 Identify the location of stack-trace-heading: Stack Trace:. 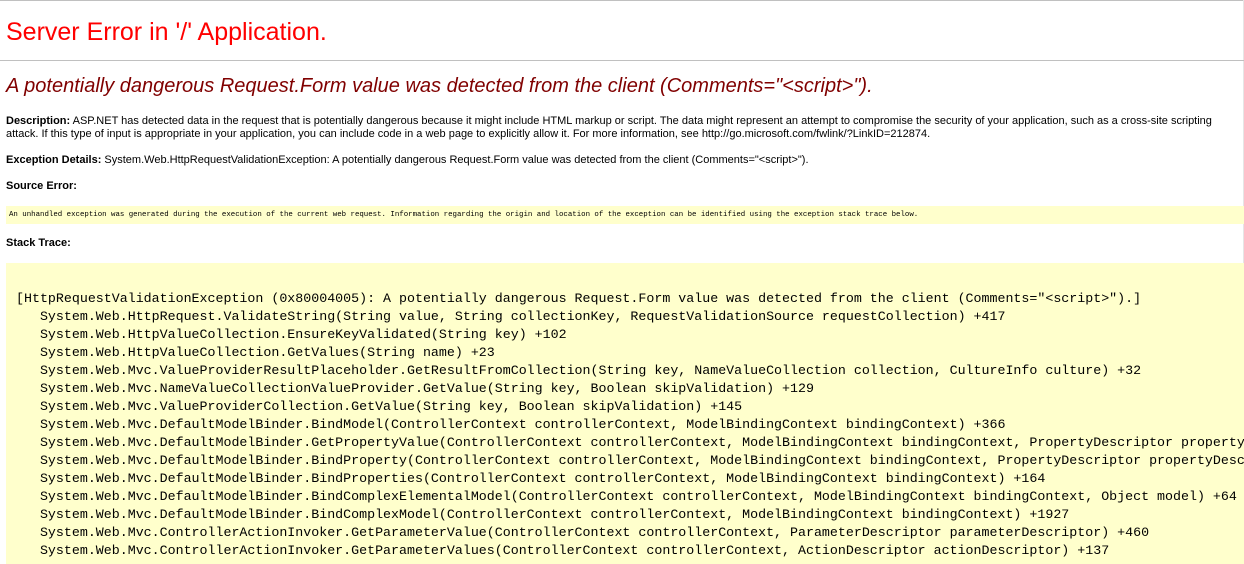
(38, 243).